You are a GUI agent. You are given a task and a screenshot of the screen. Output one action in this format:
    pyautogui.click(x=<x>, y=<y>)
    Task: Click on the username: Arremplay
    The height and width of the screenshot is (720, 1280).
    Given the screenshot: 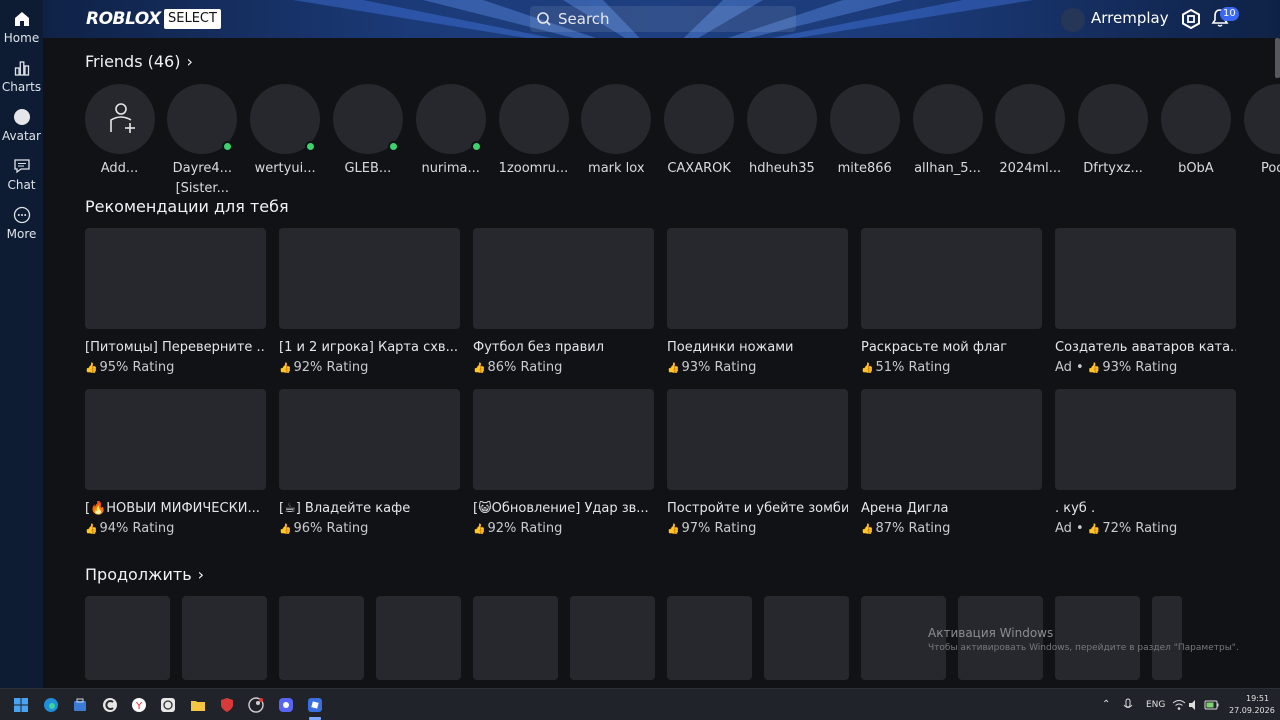 What is the action you would take?
    pyautogui.click(x=1130, y=18)
    